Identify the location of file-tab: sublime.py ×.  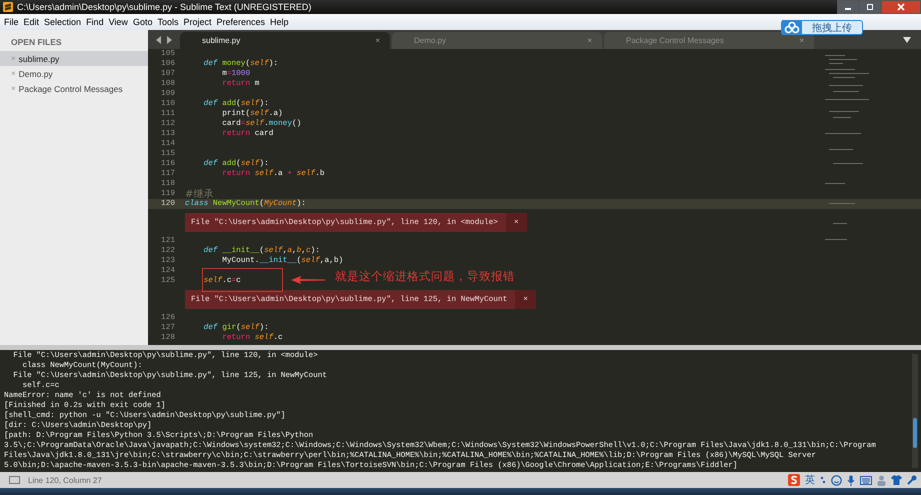
(285, 40).